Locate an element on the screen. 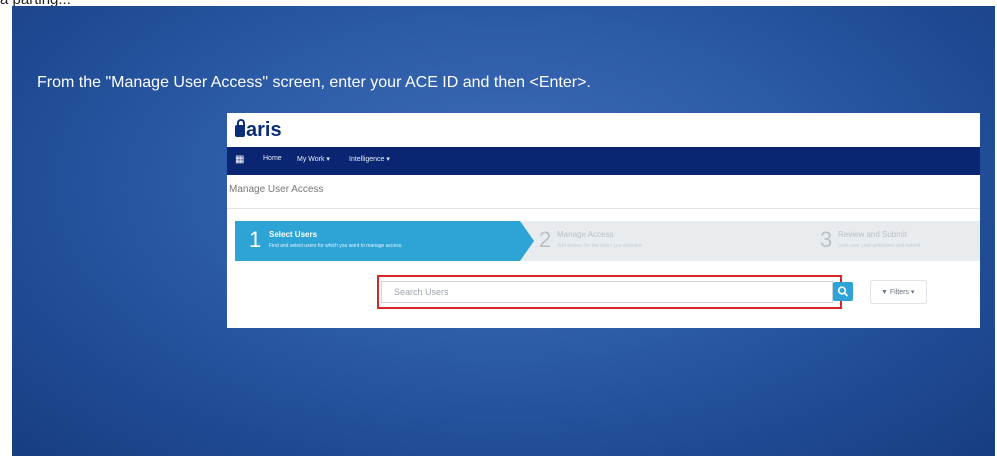  step-2-subtitle: Add access for the users you selected is located at coordinates (599, 246).